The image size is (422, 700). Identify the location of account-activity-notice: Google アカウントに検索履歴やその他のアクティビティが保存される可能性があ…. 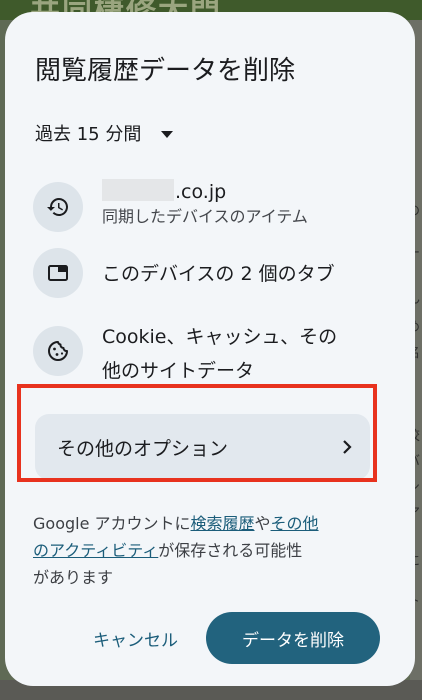
(205, 551).